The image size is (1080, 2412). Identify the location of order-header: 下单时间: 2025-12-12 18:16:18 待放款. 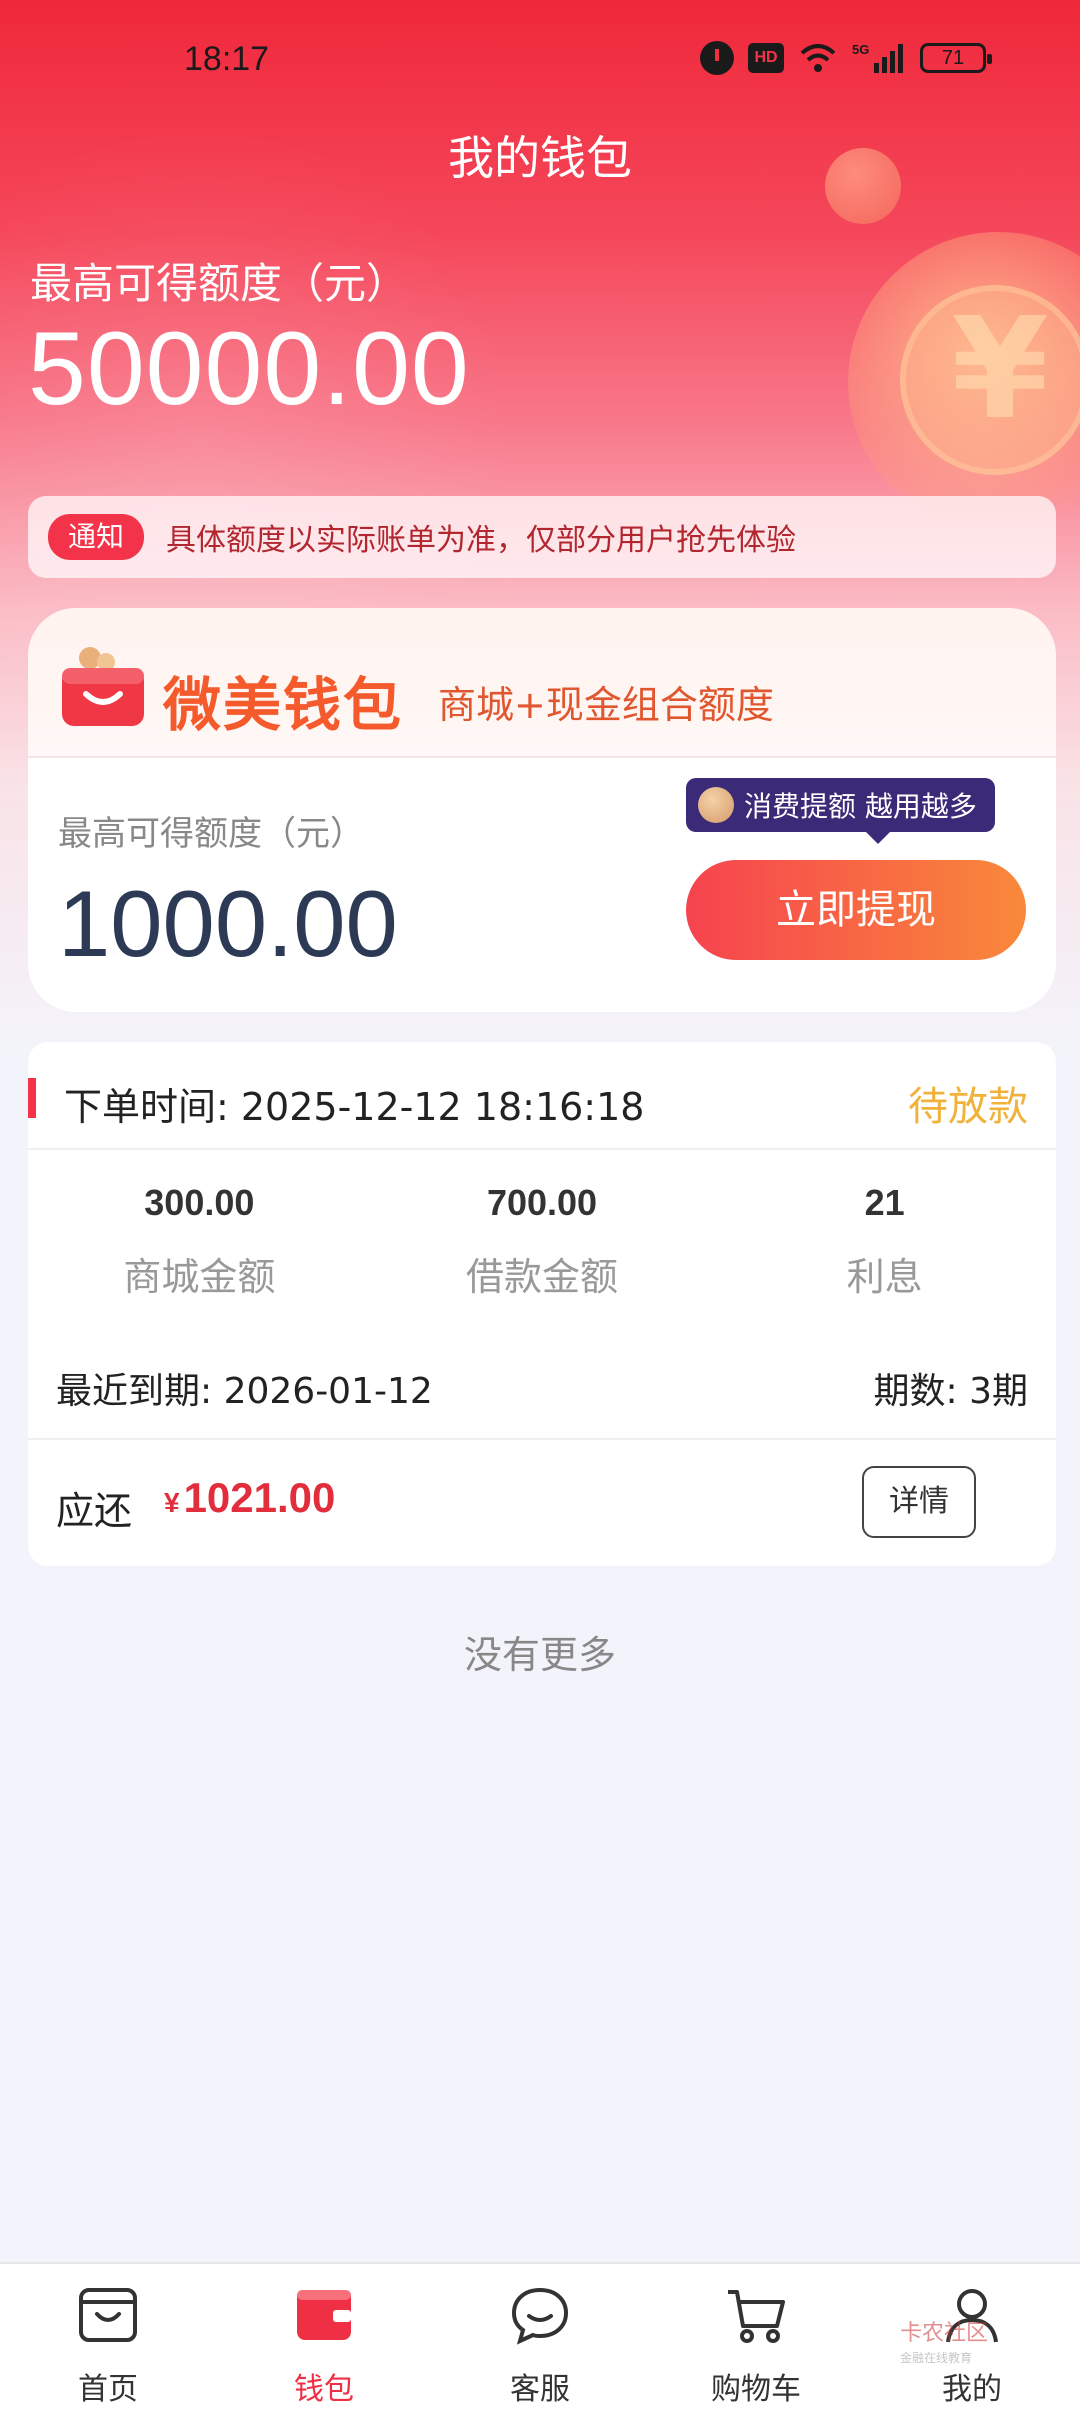
(542, 1096).